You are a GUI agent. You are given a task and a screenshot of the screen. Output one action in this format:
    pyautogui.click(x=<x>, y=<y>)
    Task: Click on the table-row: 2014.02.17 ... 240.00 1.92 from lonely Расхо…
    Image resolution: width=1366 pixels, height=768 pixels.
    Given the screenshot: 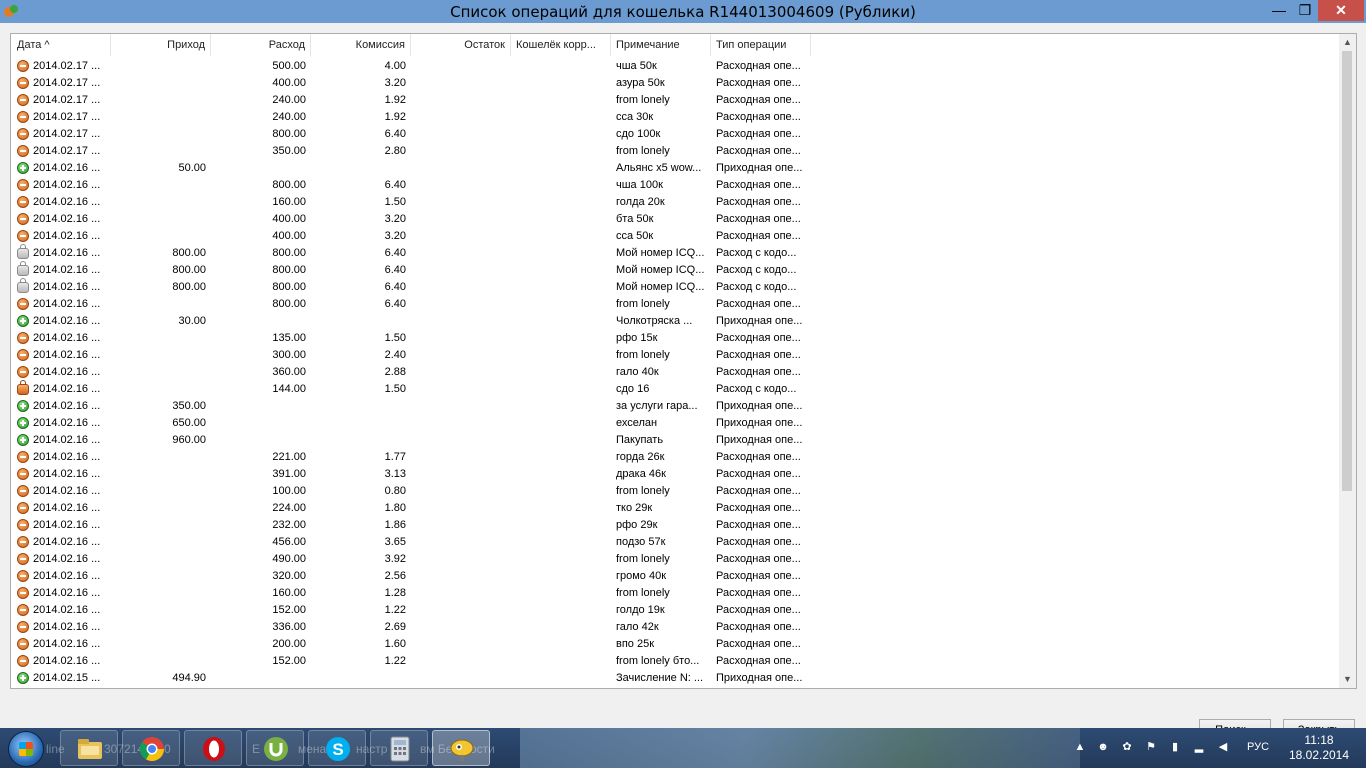 What is the action you would take?
    pyautogui.click(x=675, y=100)
    